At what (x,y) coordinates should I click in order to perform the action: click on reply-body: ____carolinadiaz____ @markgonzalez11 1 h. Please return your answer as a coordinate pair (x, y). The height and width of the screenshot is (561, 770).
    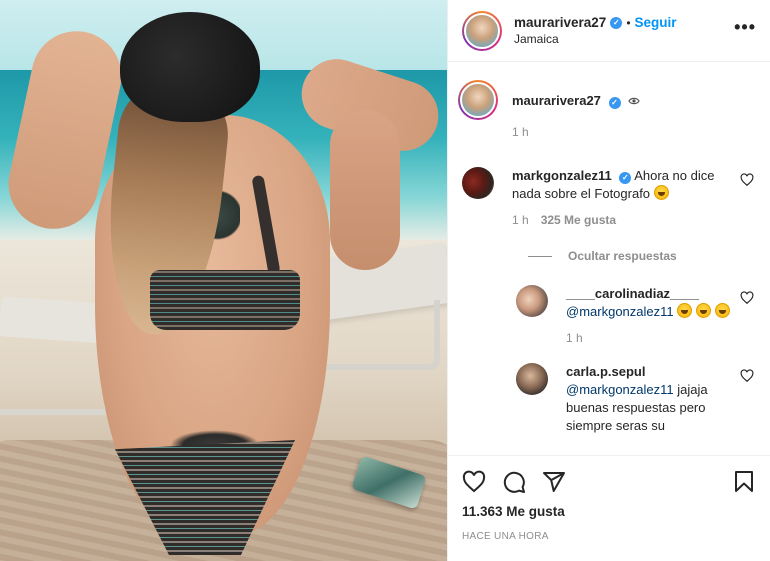
    Looking at the image, I should click on (661, 315).